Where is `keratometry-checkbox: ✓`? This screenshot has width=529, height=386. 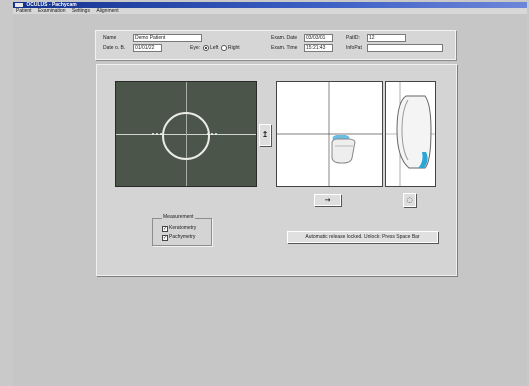
keratometry-checkbox: ✓ is located at coordinates (165, 229).